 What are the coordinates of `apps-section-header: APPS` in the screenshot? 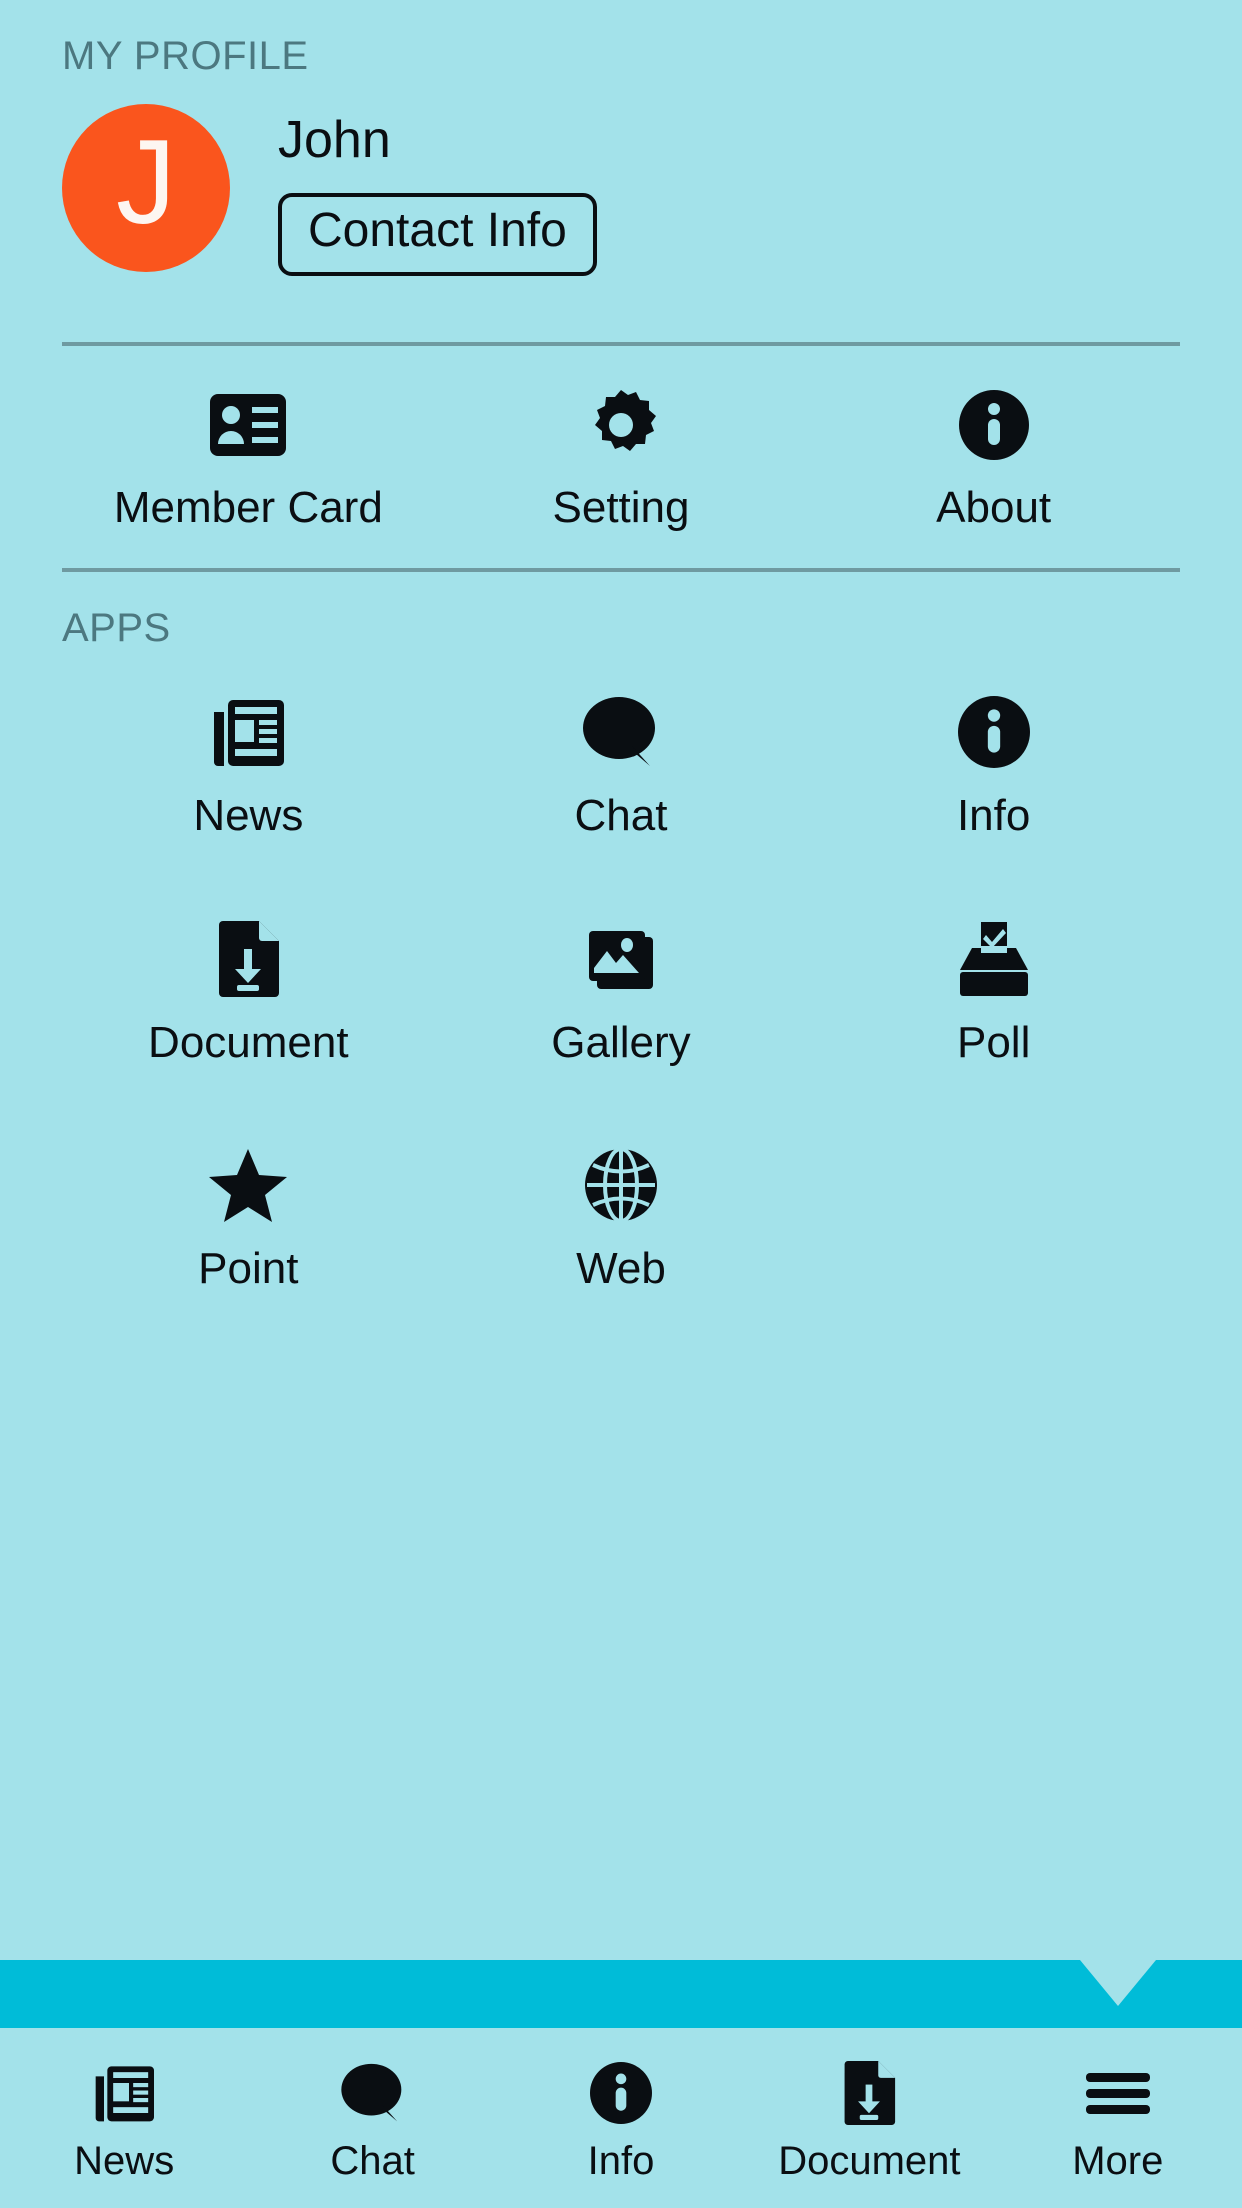 It's located at (116, 628).